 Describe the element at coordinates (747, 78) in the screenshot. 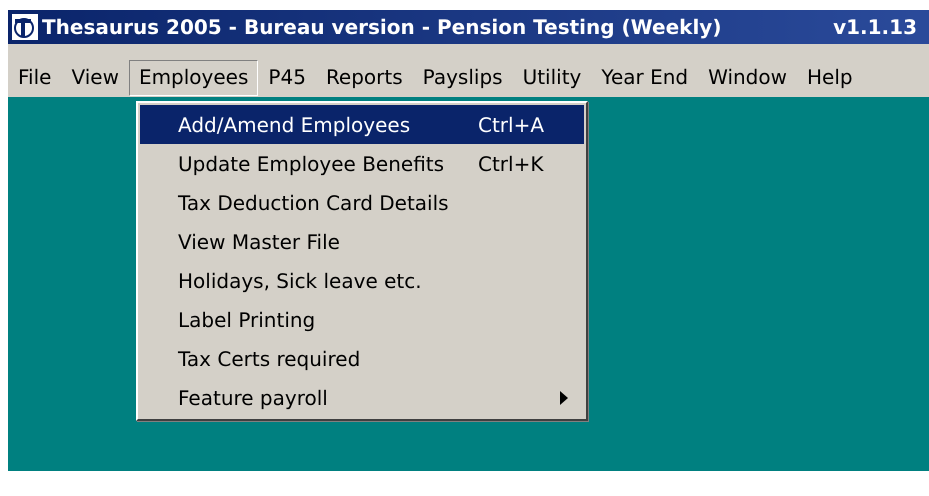

I see `menu-item: Window` at that location.